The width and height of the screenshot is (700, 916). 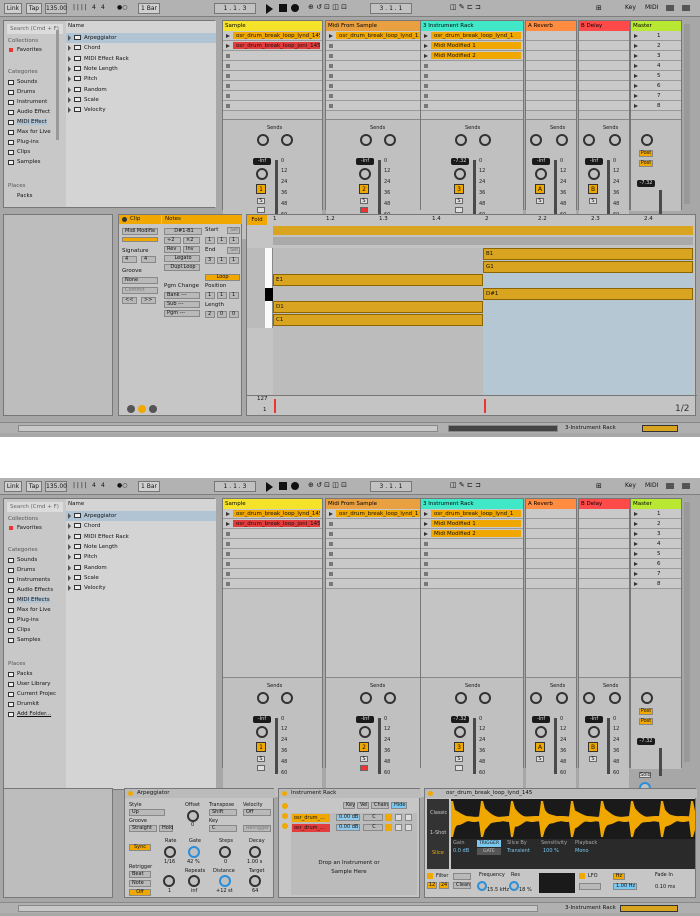 I want to click on return-title: B Delay, so click(x=604, y=26).